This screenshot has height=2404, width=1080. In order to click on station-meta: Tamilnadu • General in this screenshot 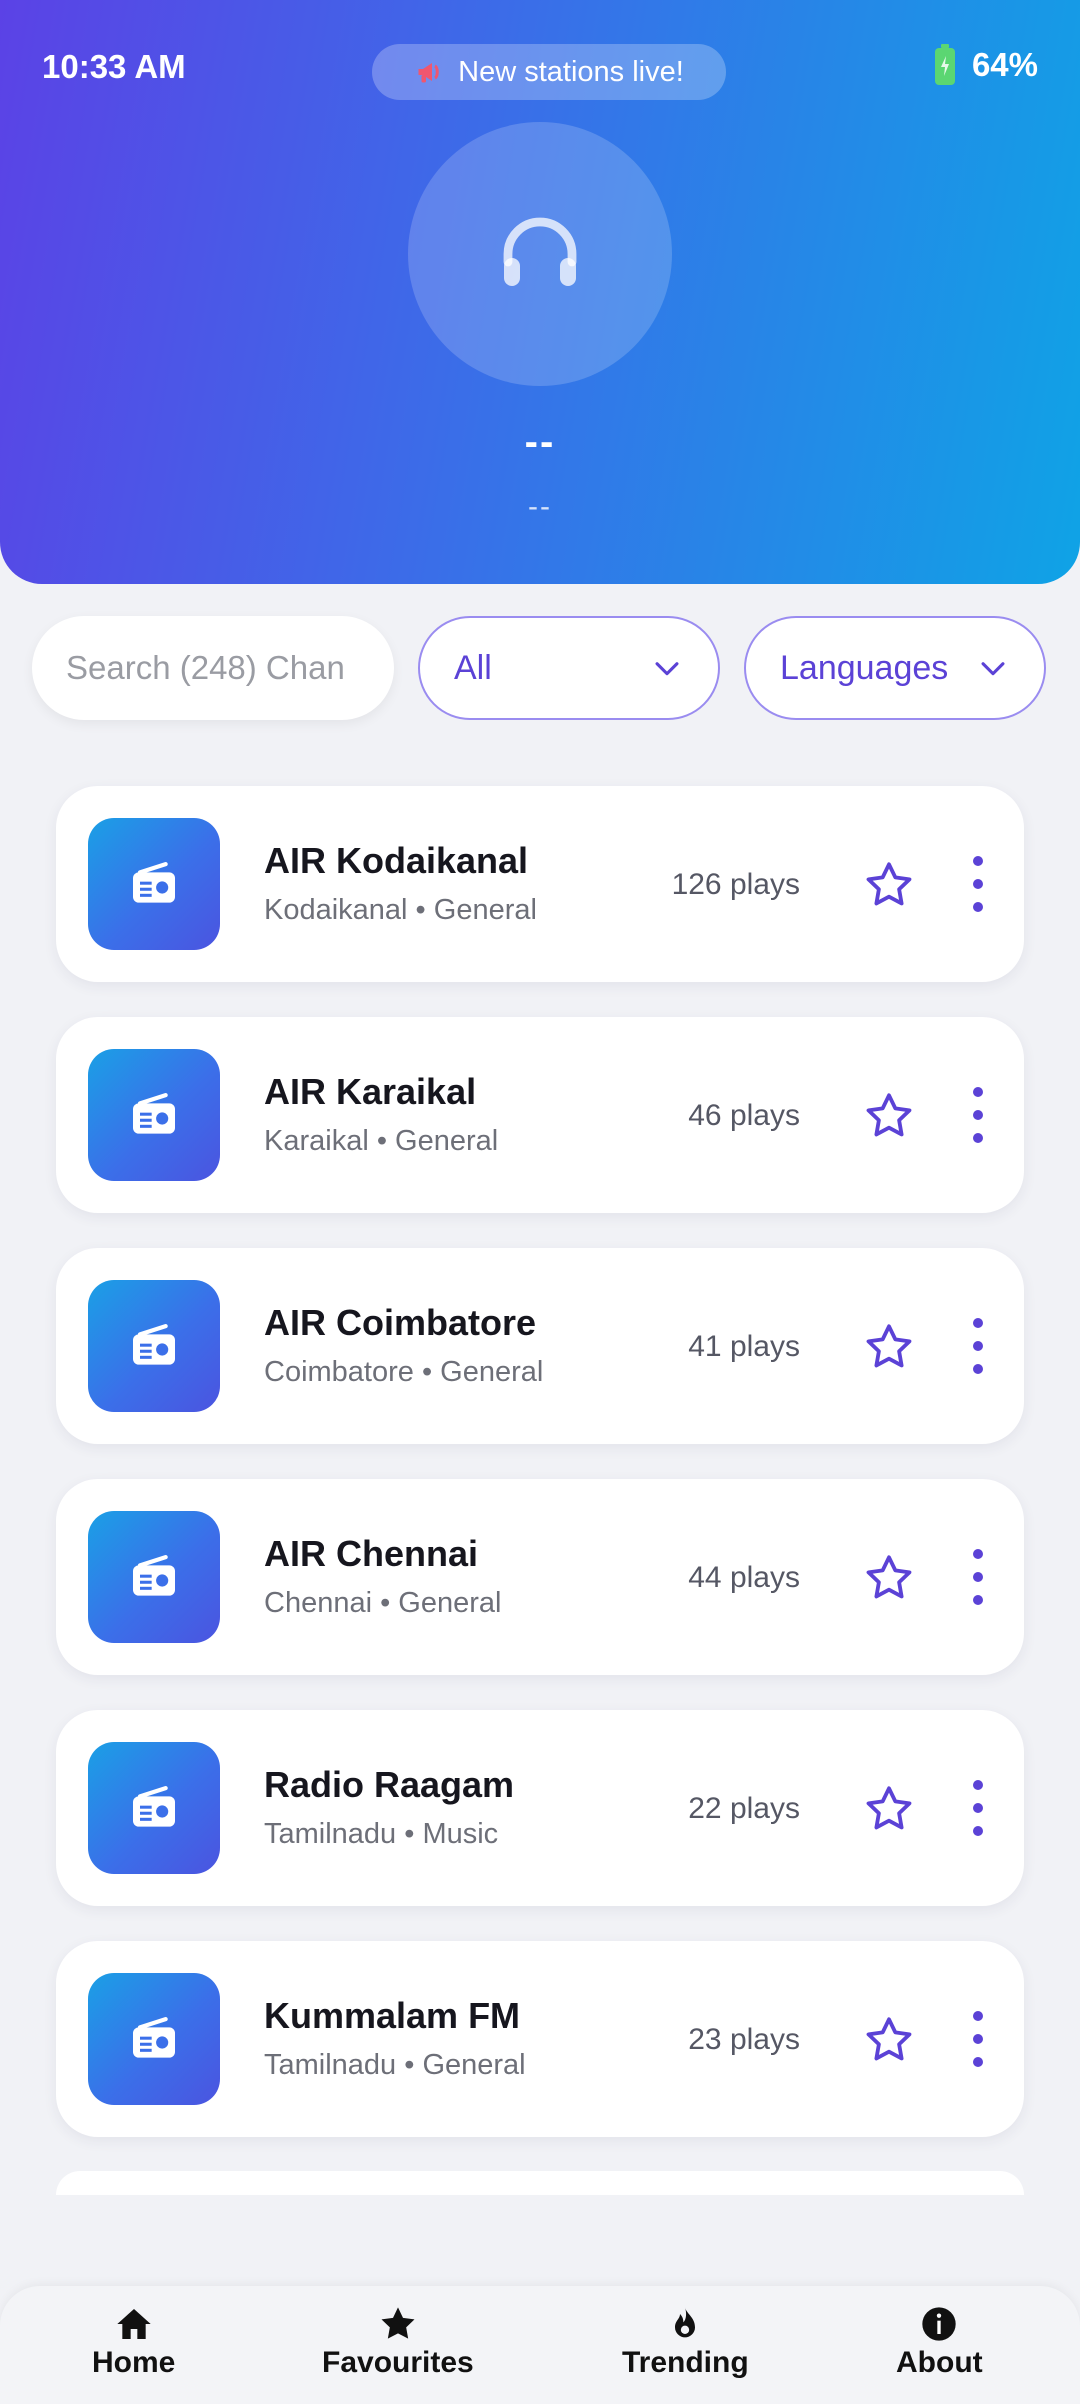, I will do `click(395, 2065)`.